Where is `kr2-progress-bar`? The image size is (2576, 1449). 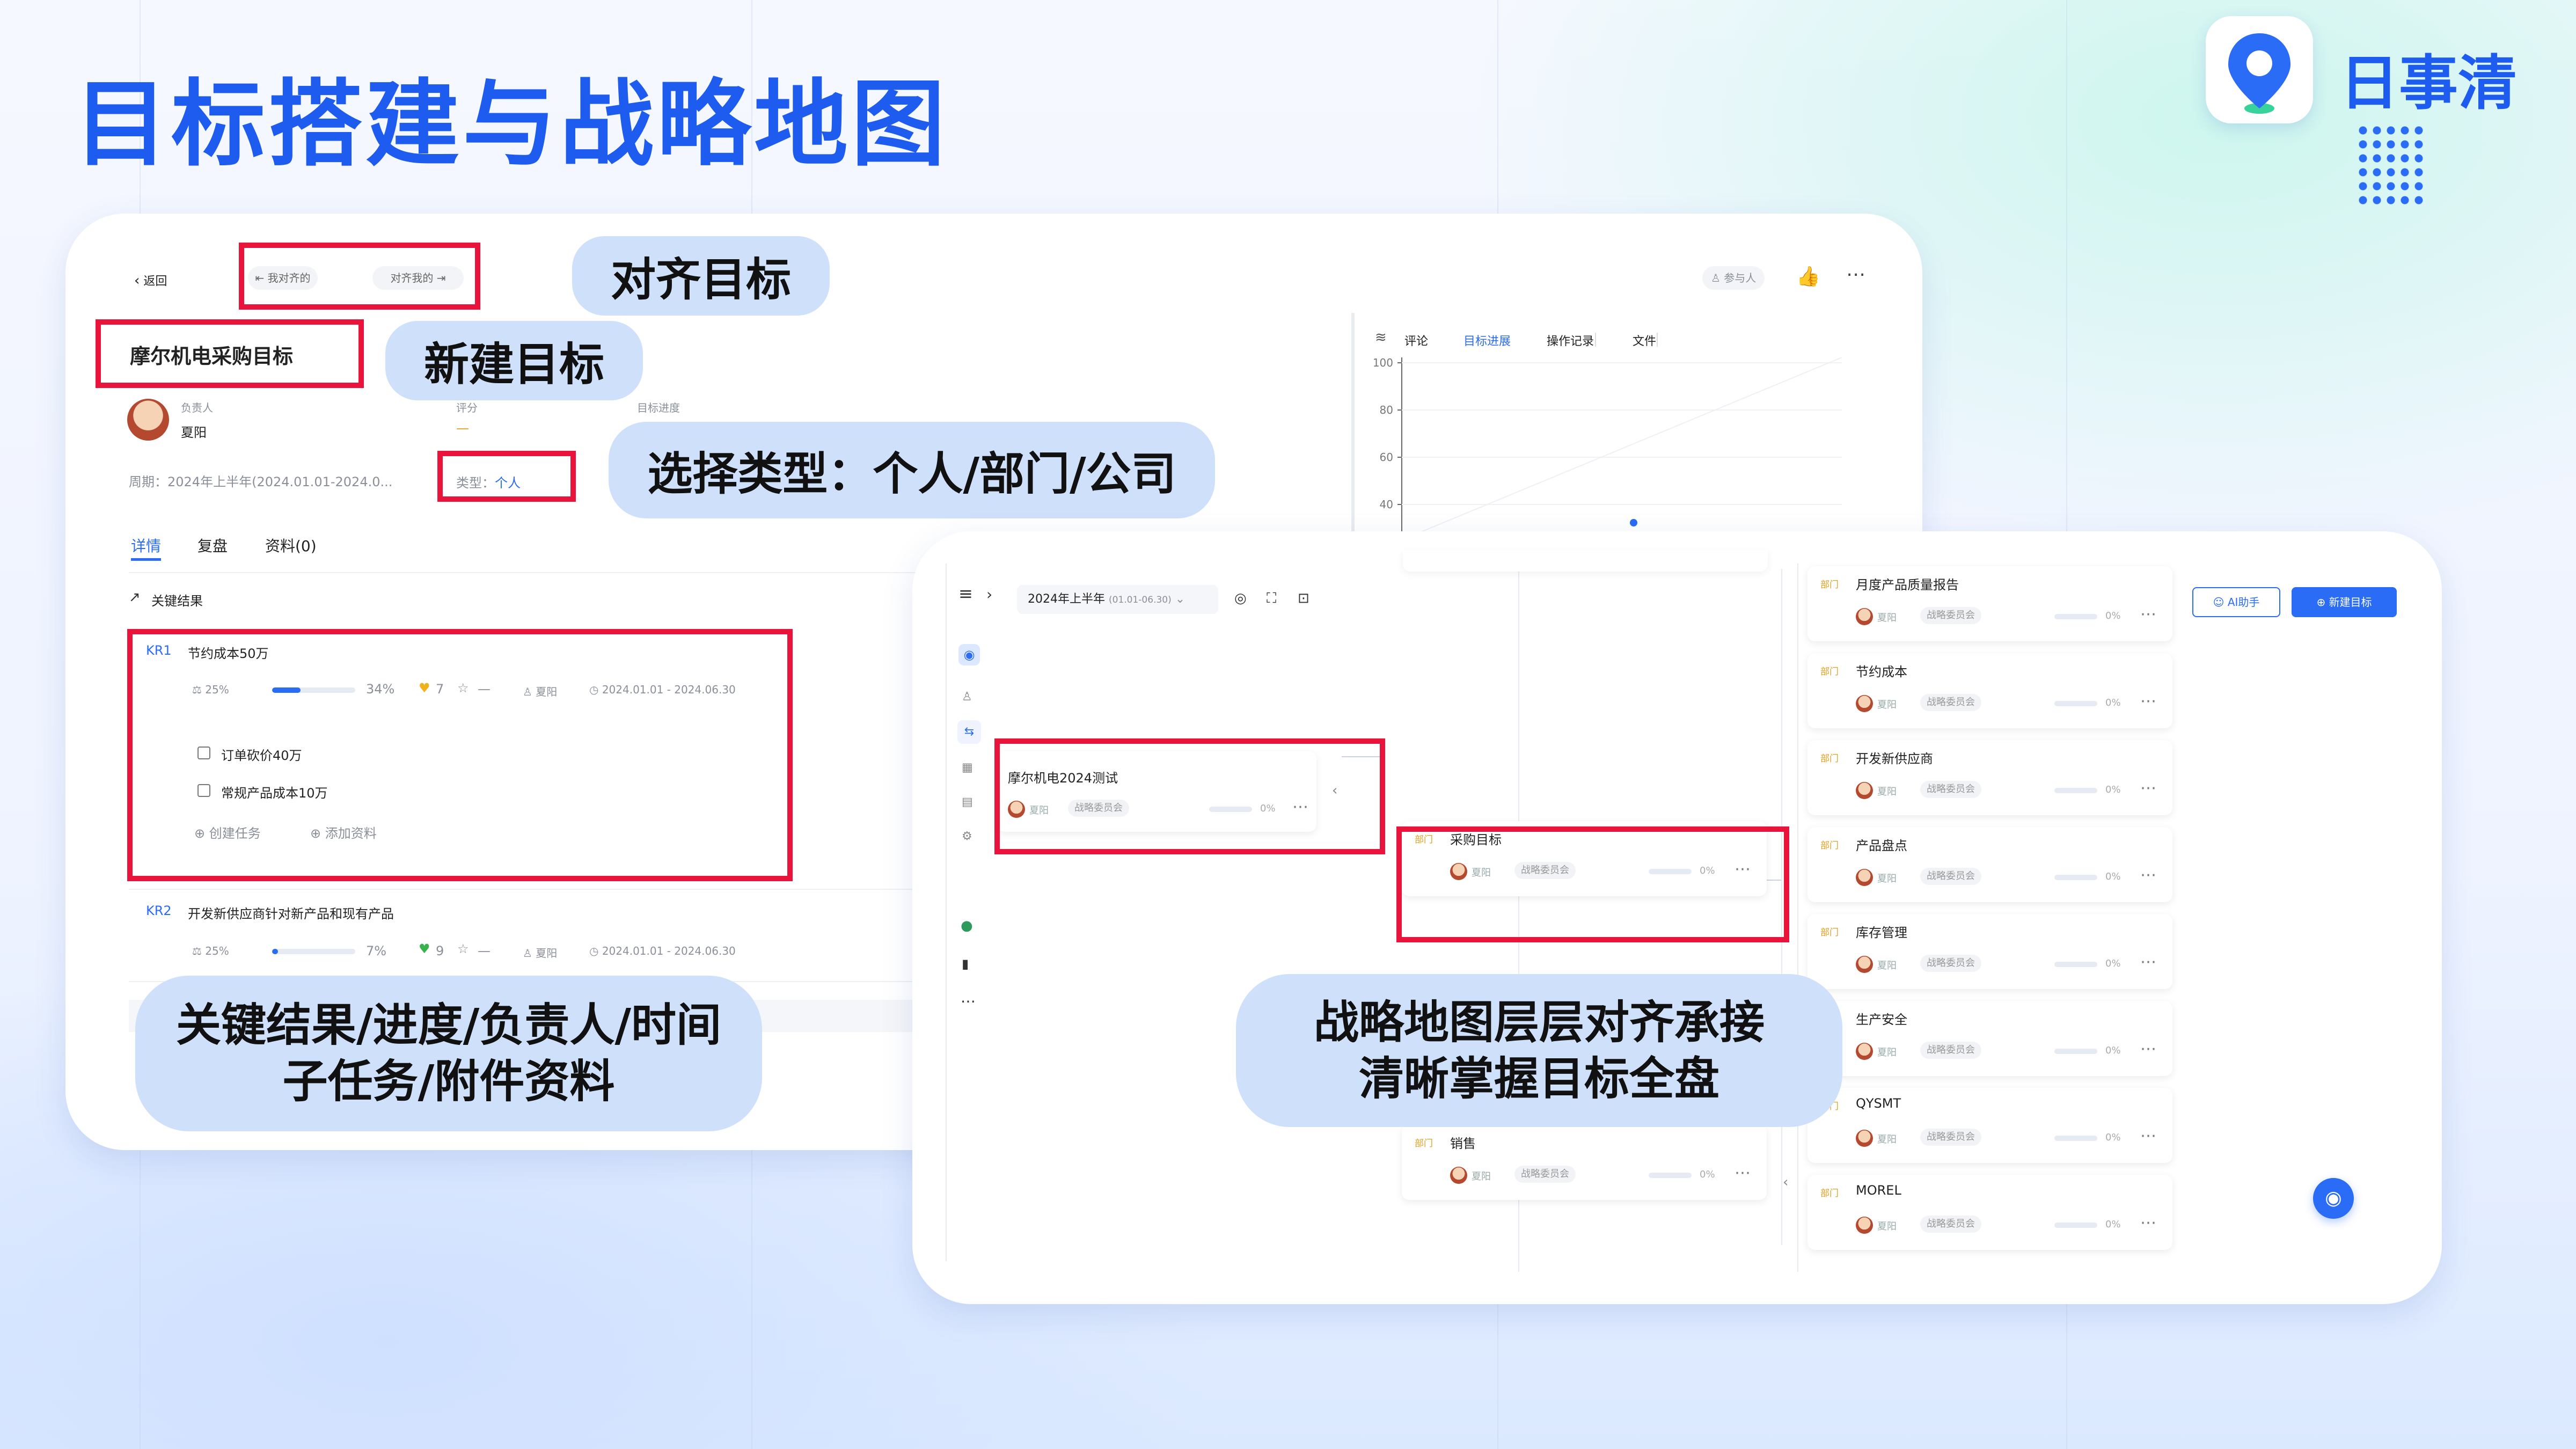 kr2-progress-bar is located at coordinates (313, 951).